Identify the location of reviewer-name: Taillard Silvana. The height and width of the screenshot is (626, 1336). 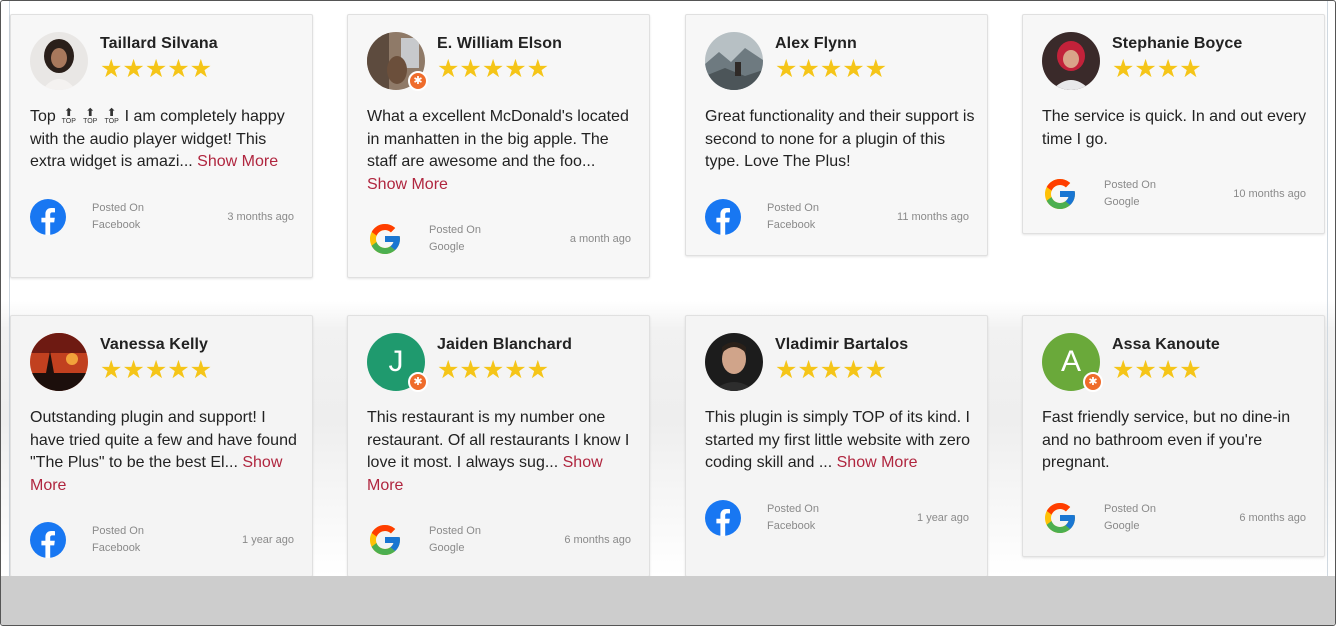
(159, 43).